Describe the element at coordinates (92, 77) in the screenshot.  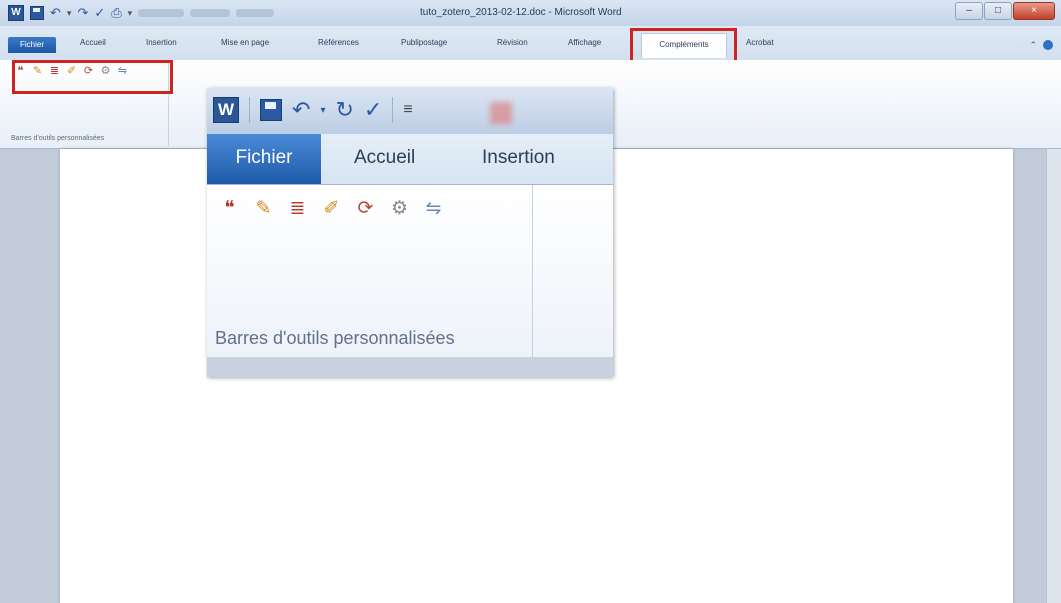
I see `highlight-toolbar-icons` at that location.